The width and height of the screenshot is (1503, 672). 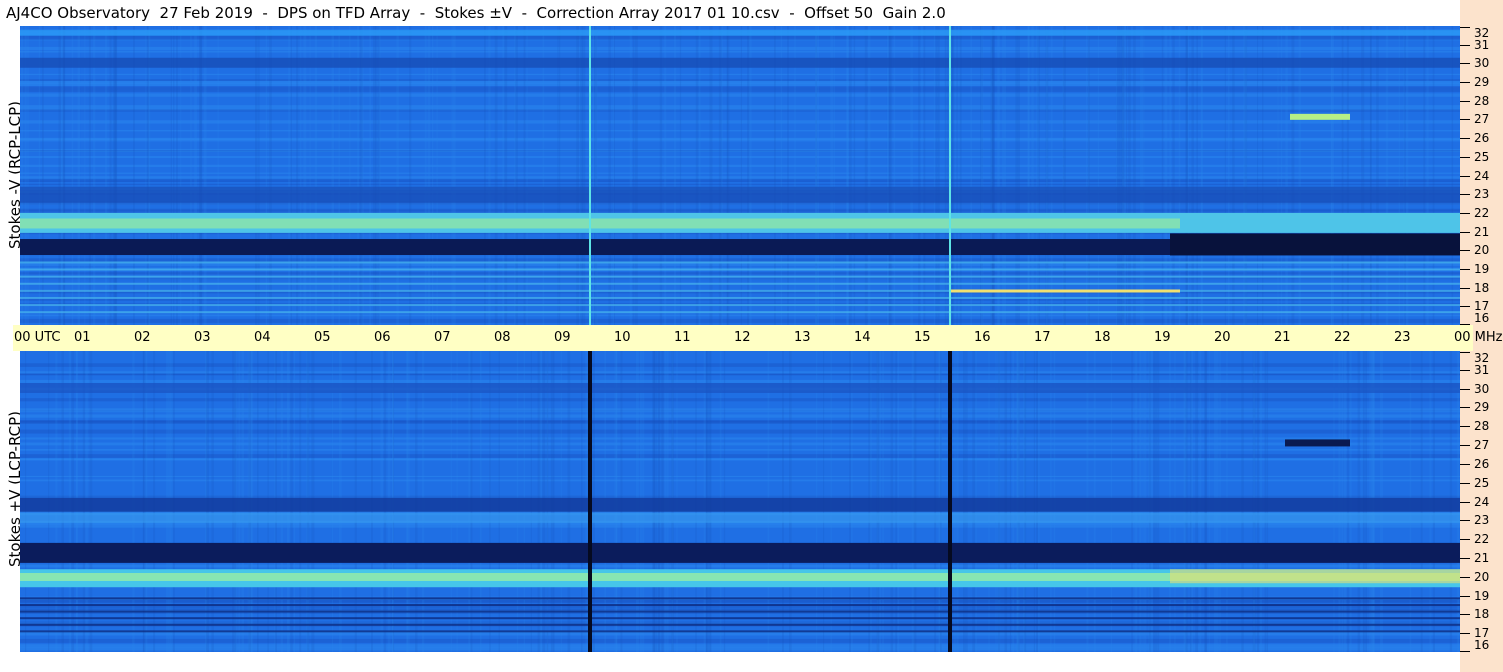 What do you see at coordinates (1315, 244) in the screenshot?
I see `dark-band-late` at bounding box center [1315, 244].